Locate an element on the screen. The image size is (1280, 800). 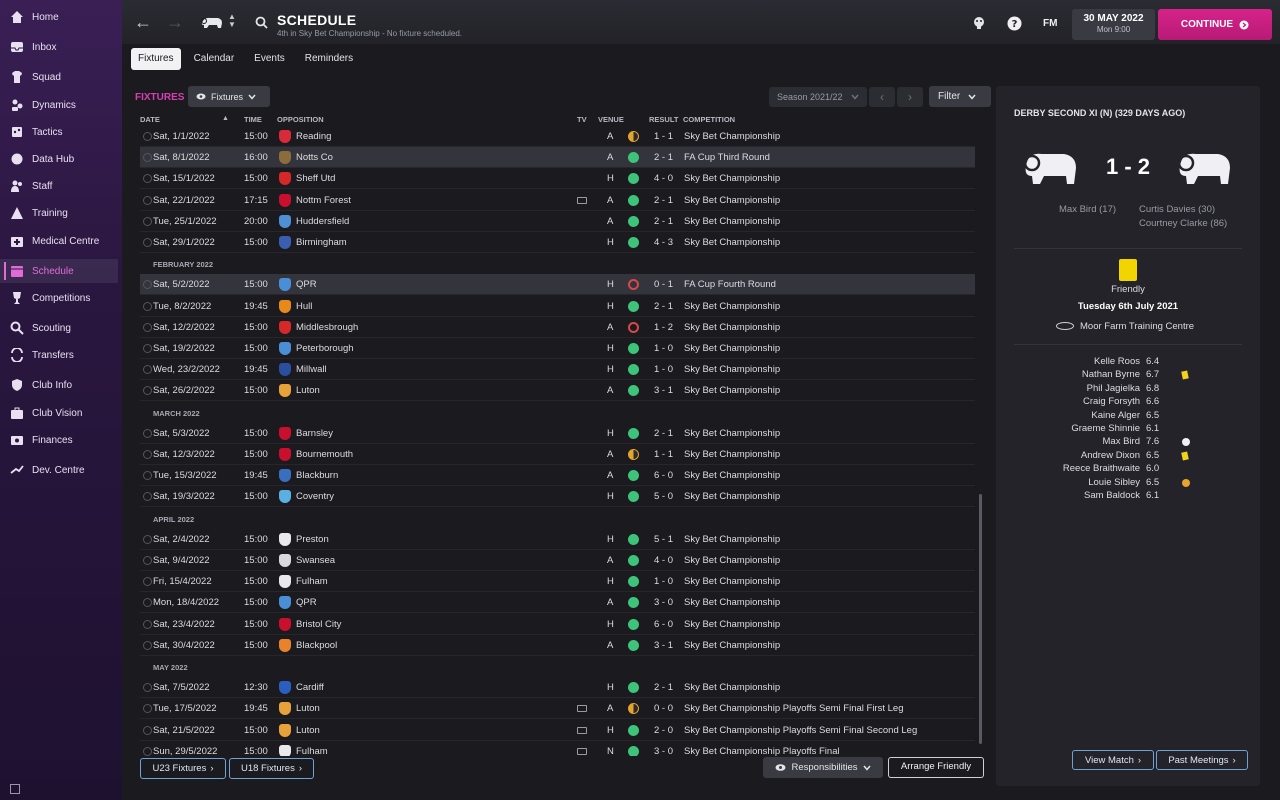
sidebar-item-medical-centre: Medical Centre is located at coordinates (59, 241).